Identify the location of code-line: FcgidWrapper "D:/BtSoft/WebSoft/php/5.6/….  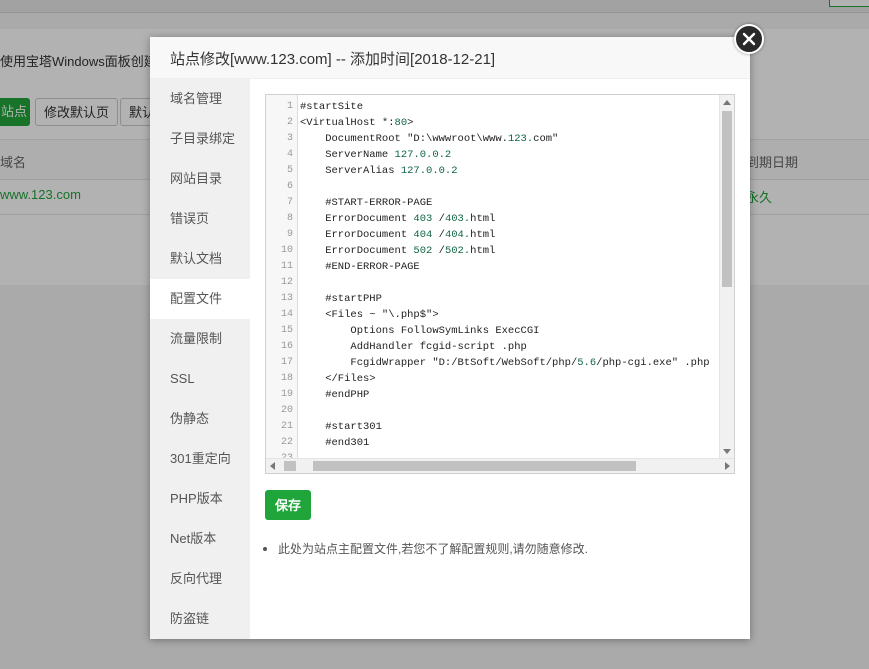
(504, 363).